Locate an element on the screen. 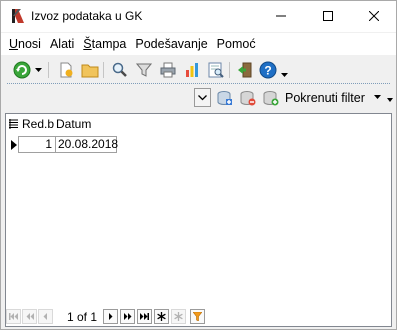 This screenshot has height=330, width=397. menu-unosi: Unosi is located at coordinates (25, 44).